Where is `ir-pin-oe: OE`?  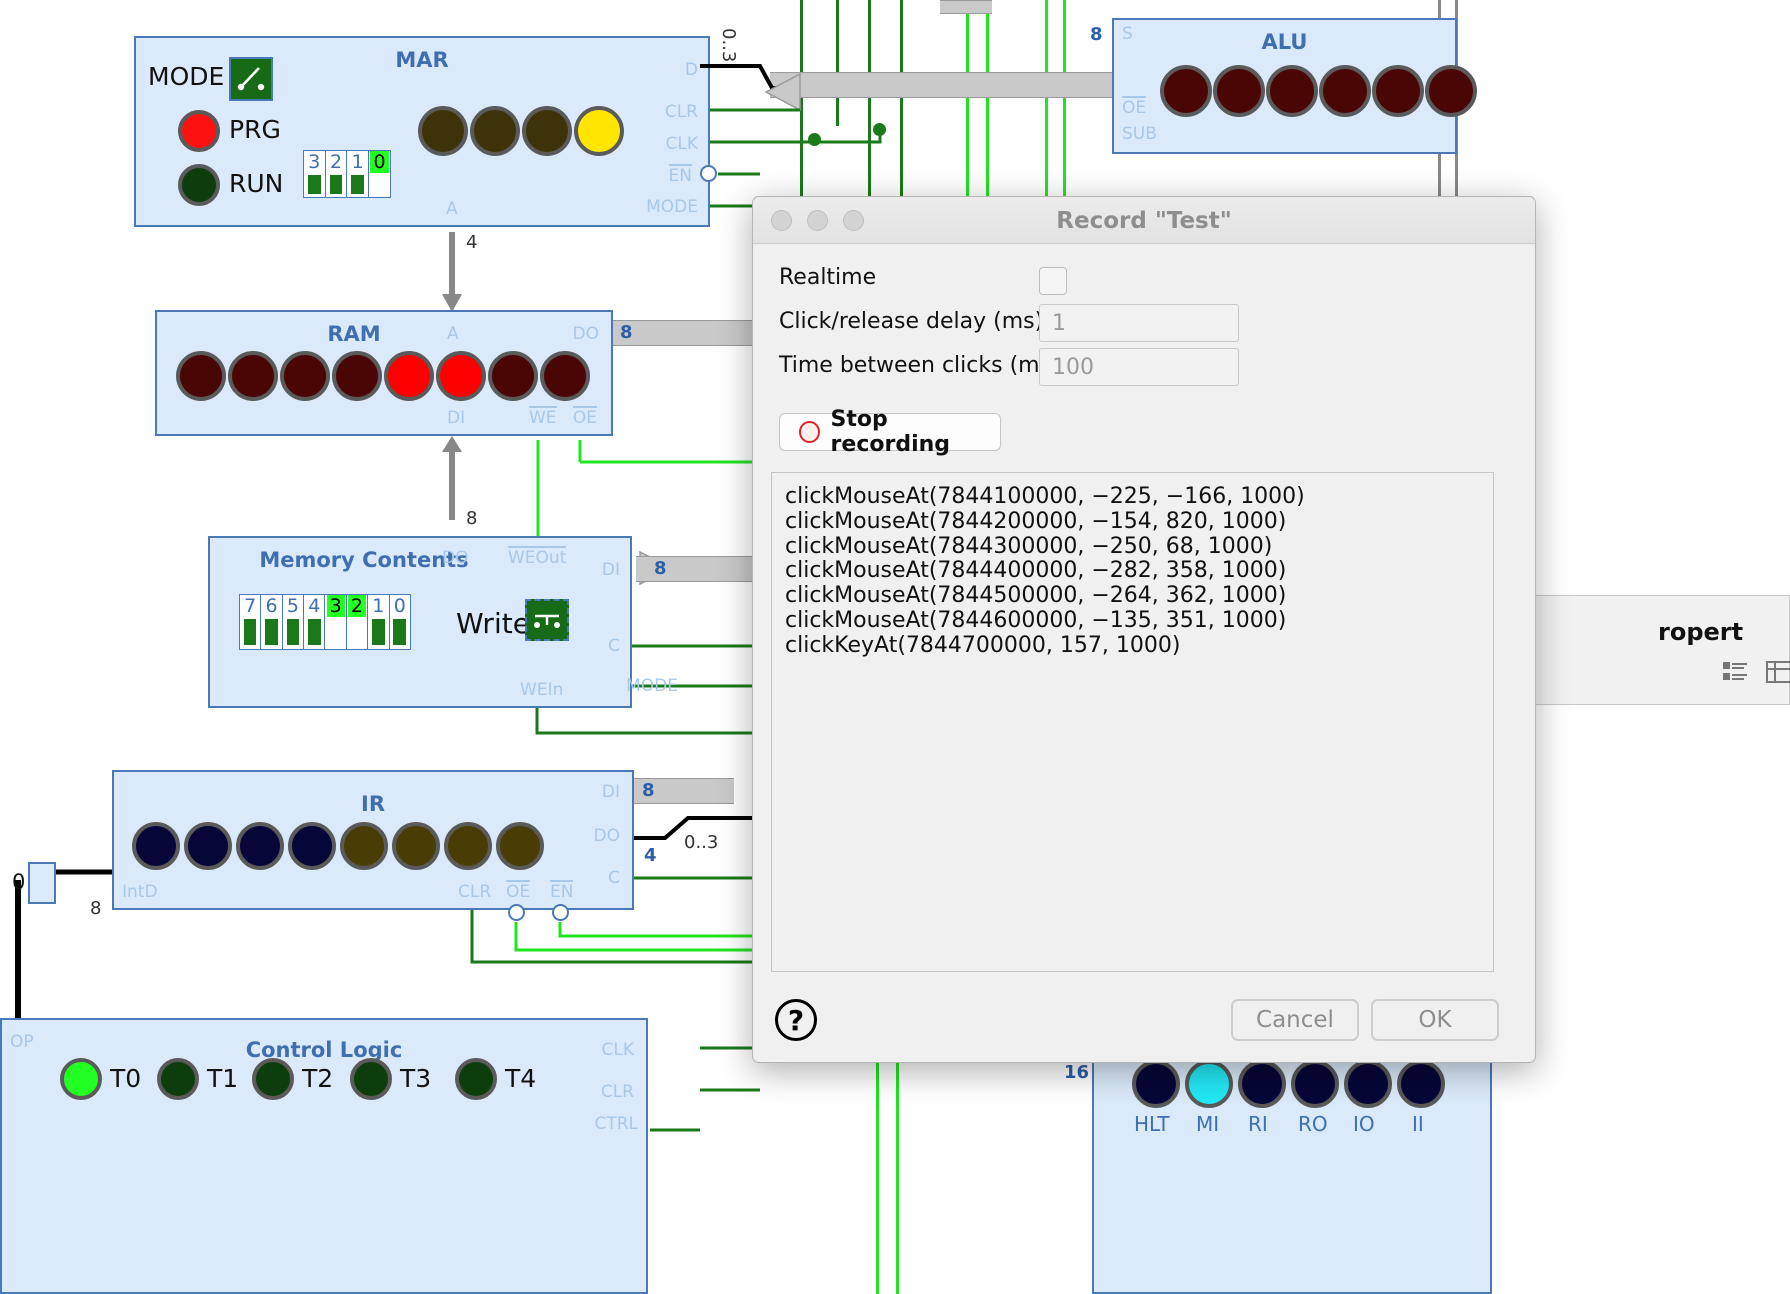 ir-pin-oe: OE is located at coordinates (518, 891).